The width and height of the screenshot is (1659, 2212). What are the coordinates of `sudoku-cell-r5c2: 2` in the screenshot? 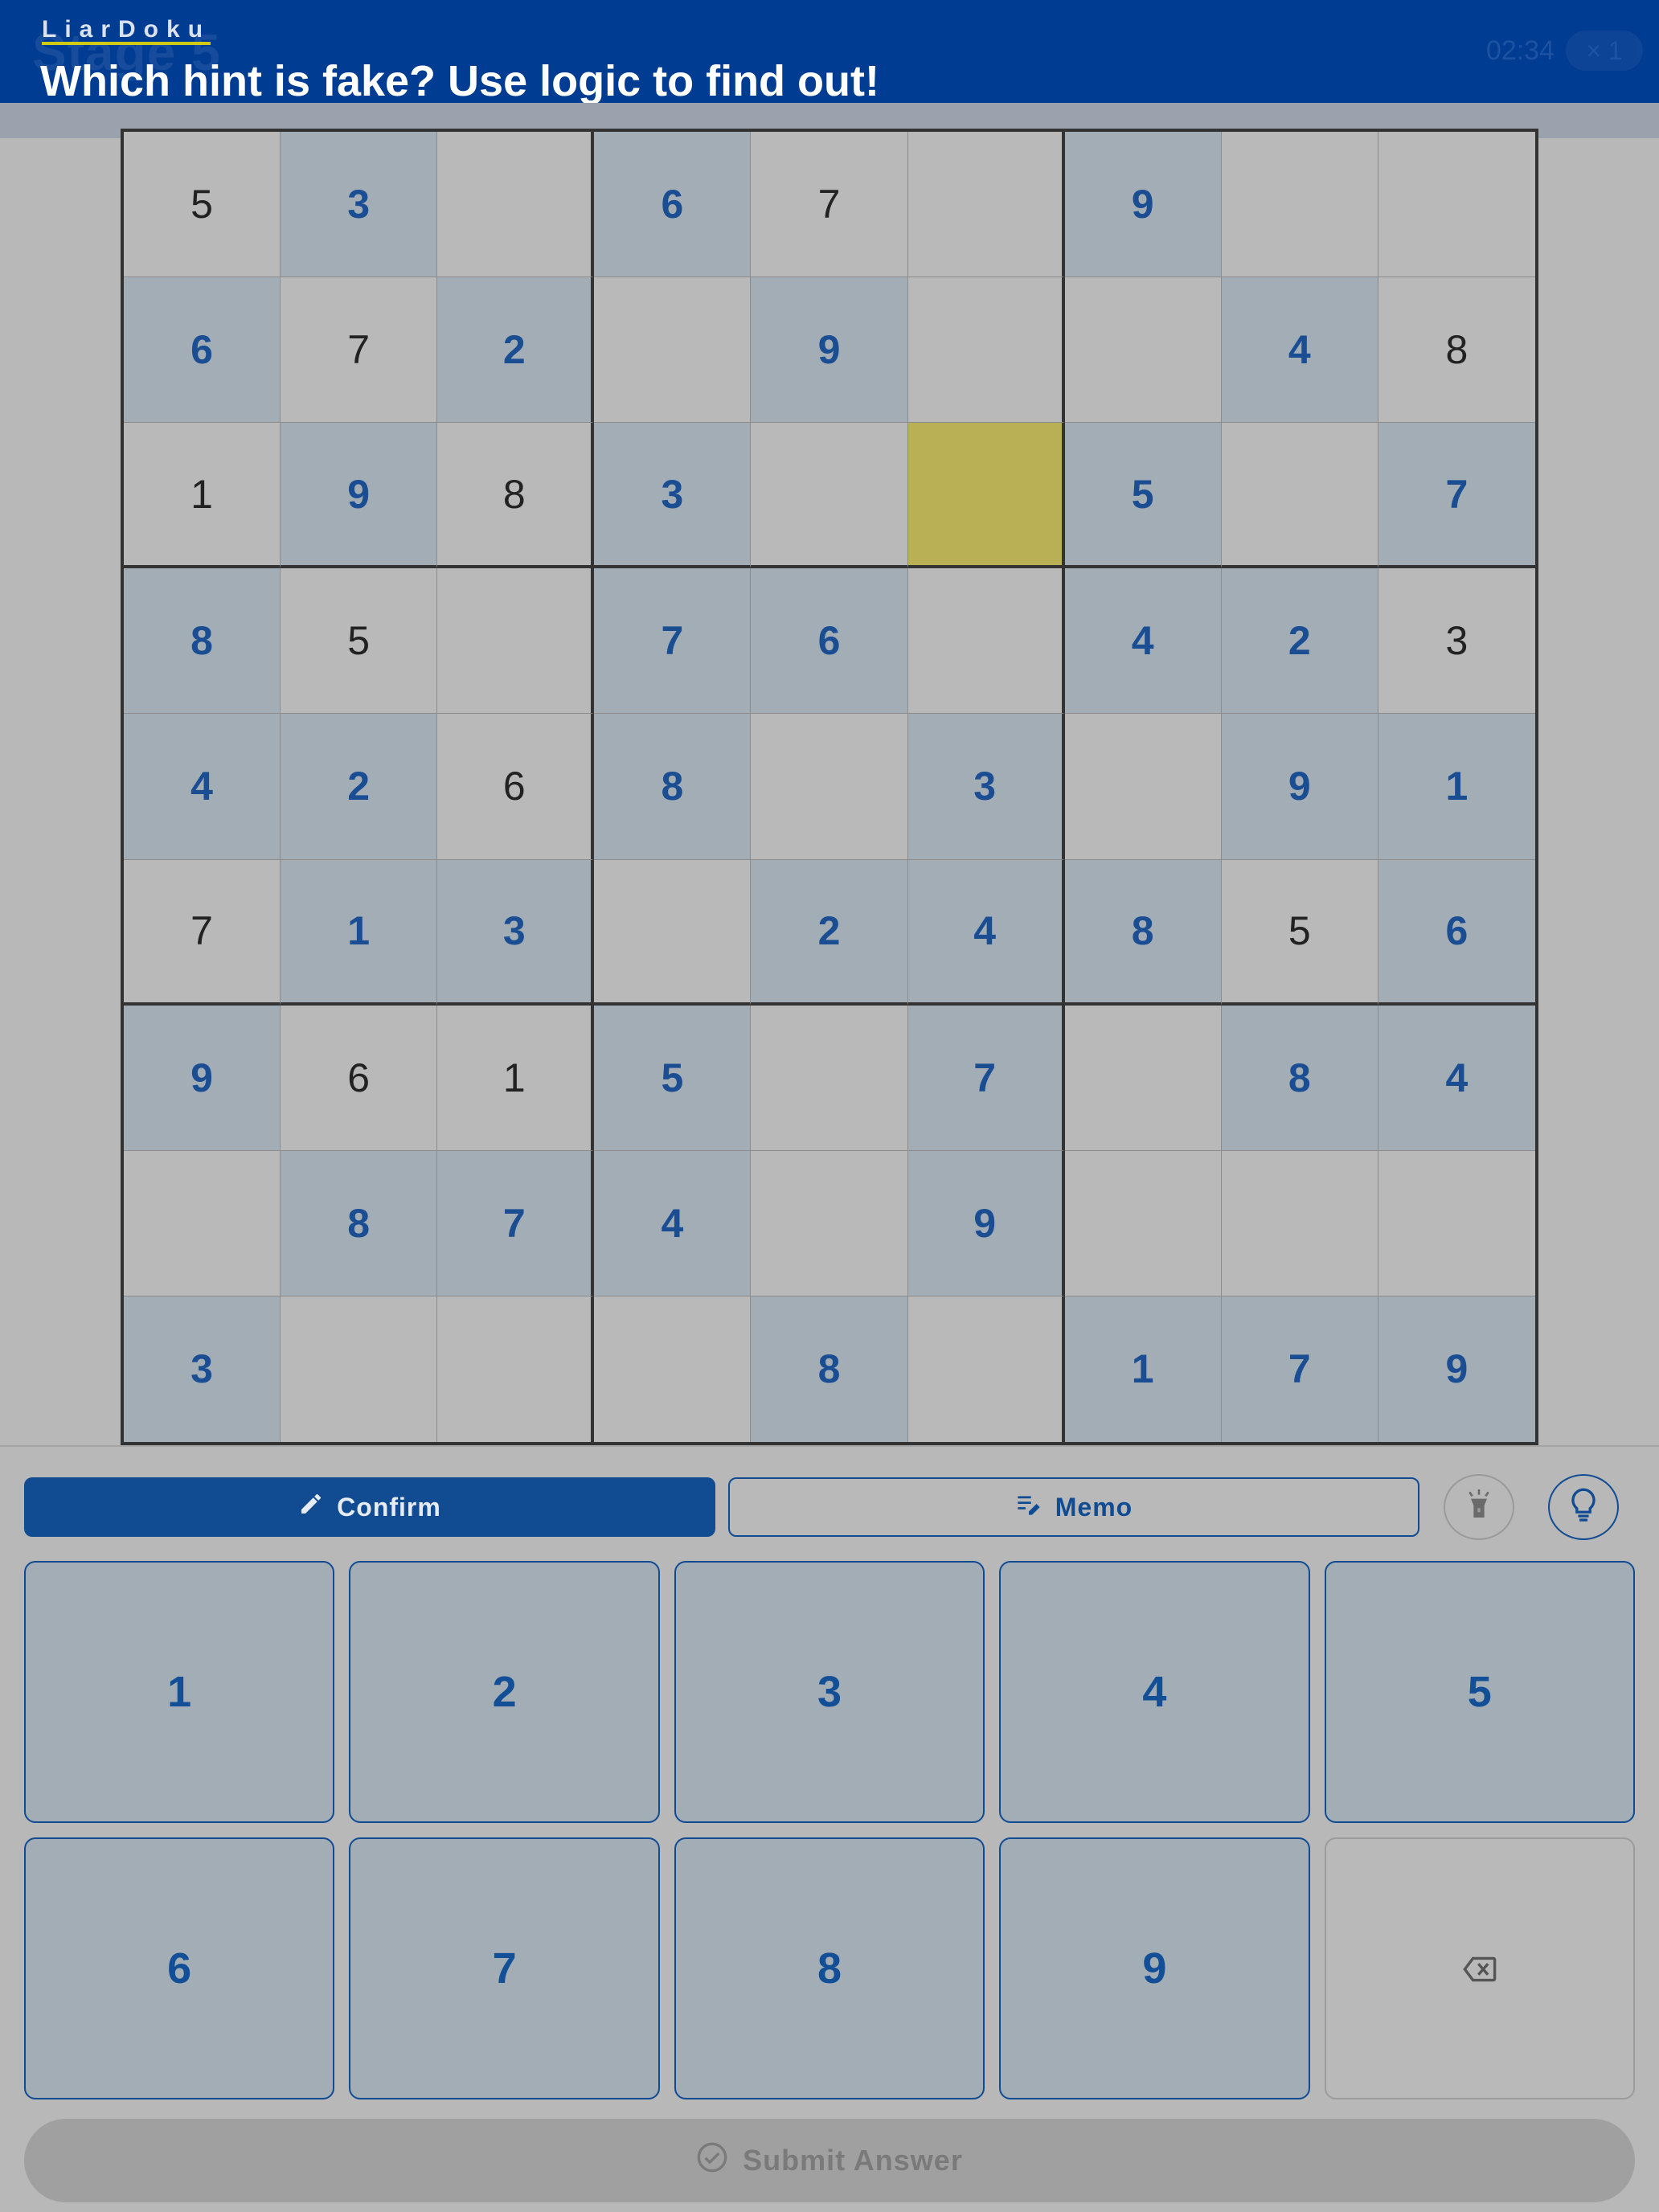 It's located at (359, 787).